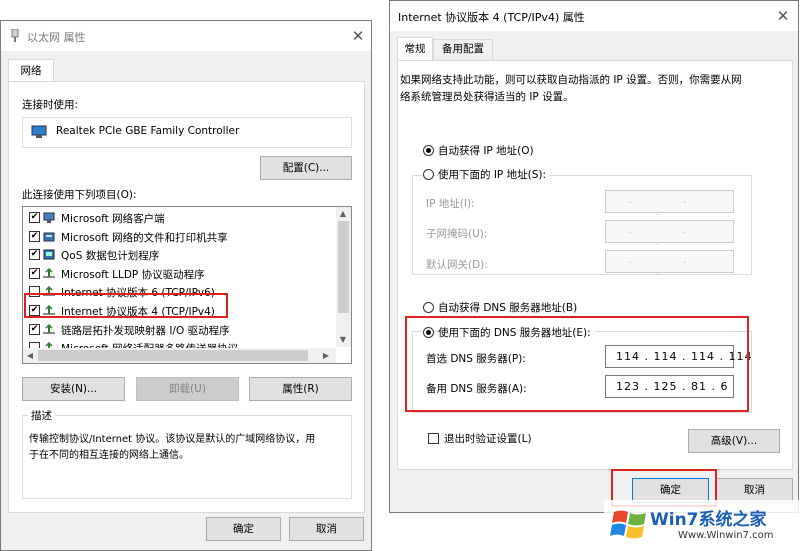 The image size is (800, 551). Describe the element at coordinates (428, 307) in the screenshot. I see `auto-dns-radio` at that location.